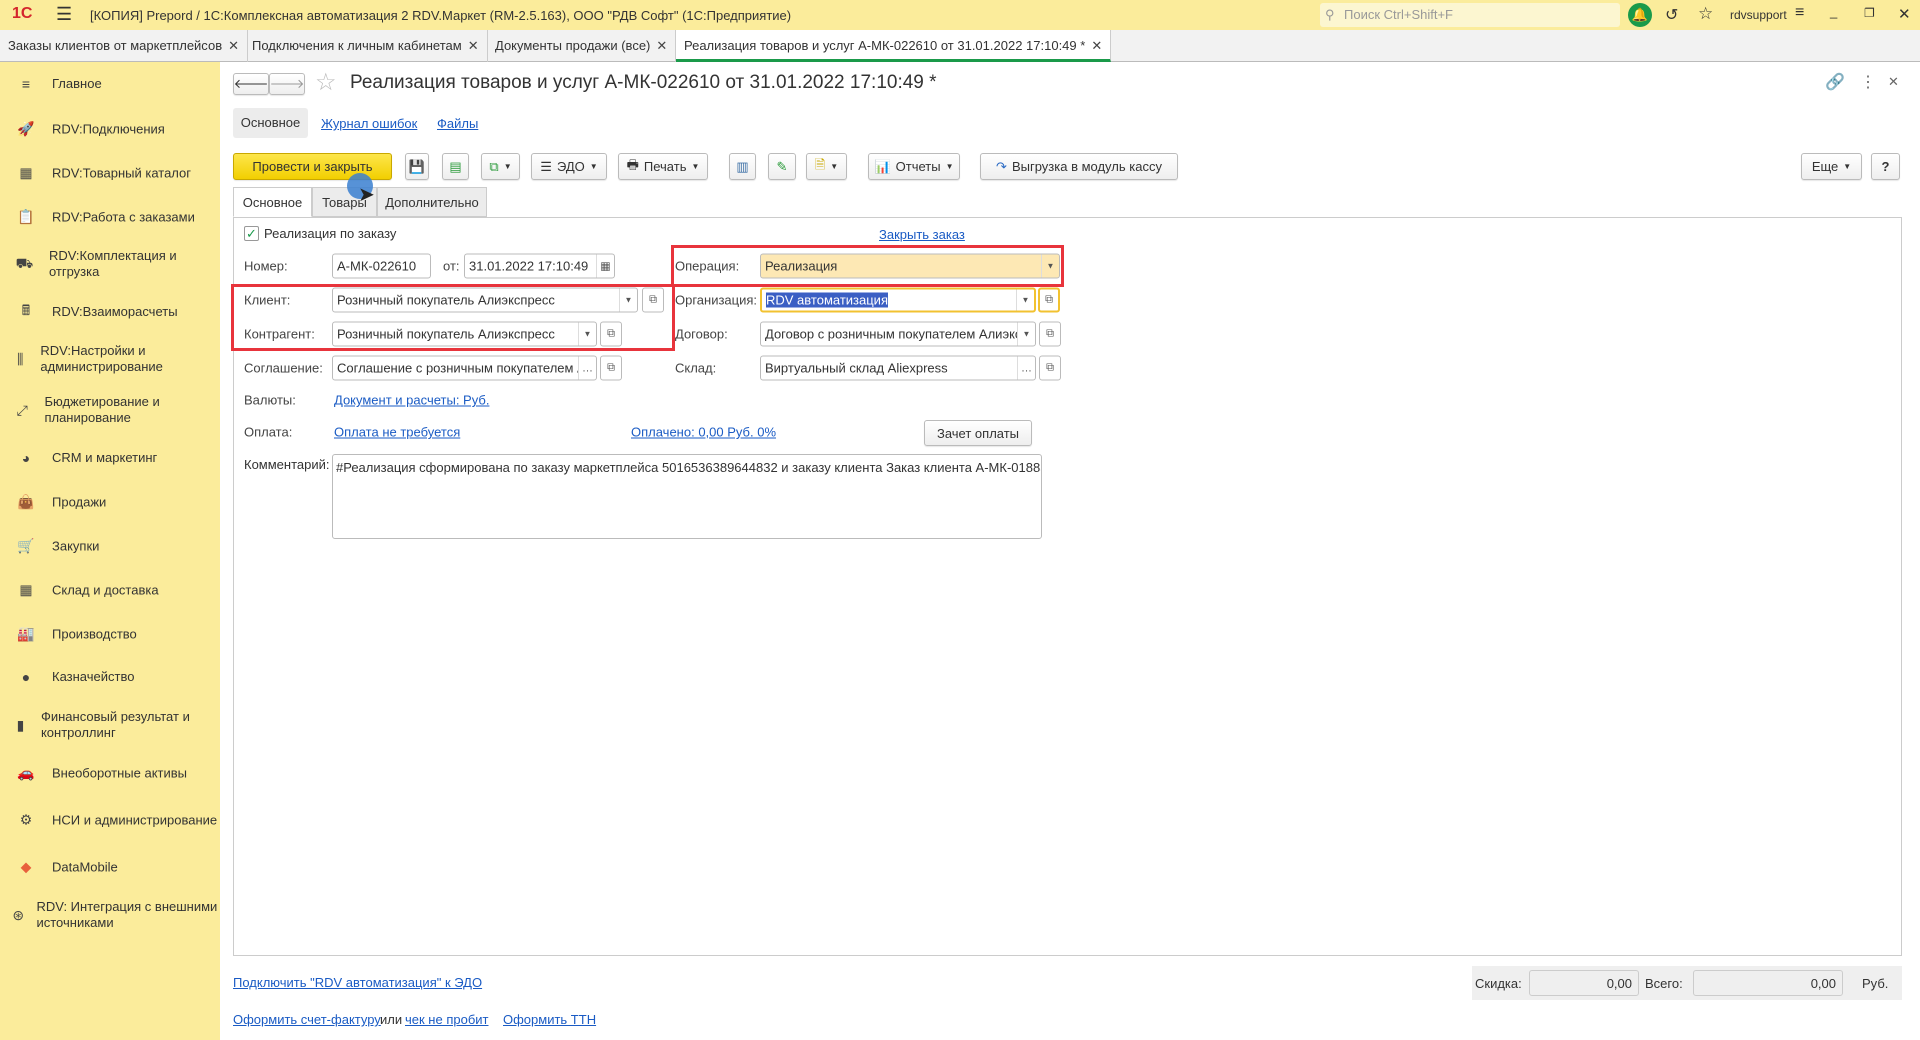 The width and height of the screenshot is (1920, 1040). What do you see at coordinates (326, 82) in the screenshot?
I see `favorite-star-icon: ☆` at bounding box center [326, 82].